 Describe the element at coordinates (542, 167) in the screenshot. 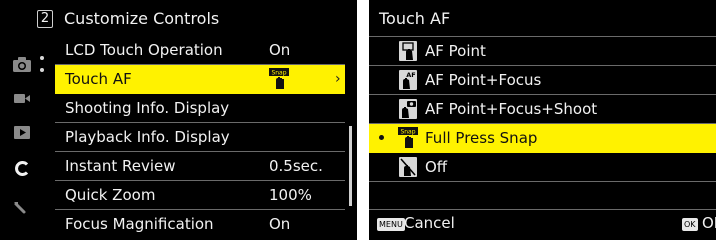

I see `option-off: Off` at that location.